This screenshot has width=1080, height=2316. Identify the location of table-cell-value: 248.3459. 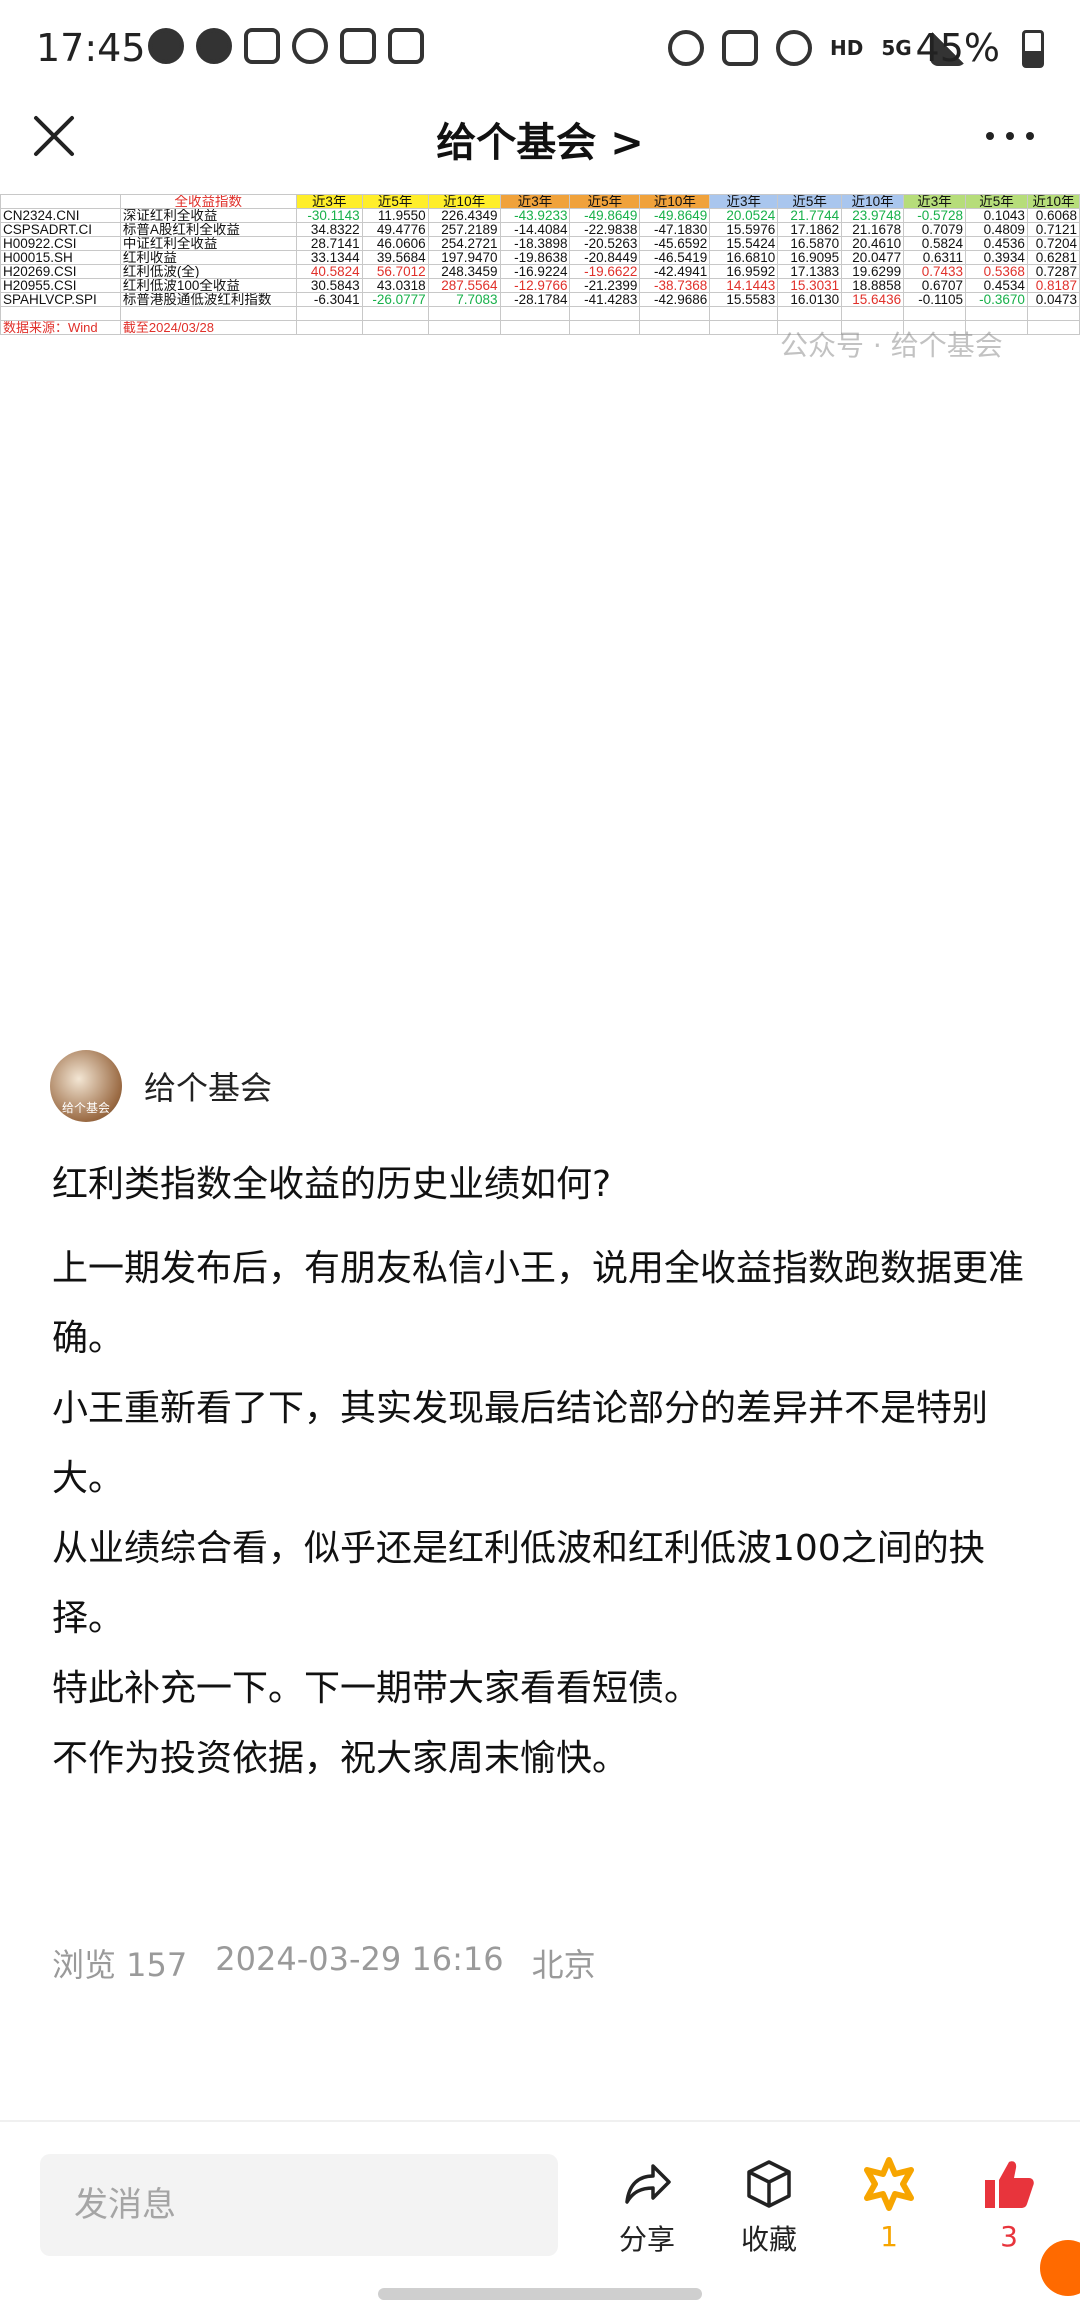
(464, 271).